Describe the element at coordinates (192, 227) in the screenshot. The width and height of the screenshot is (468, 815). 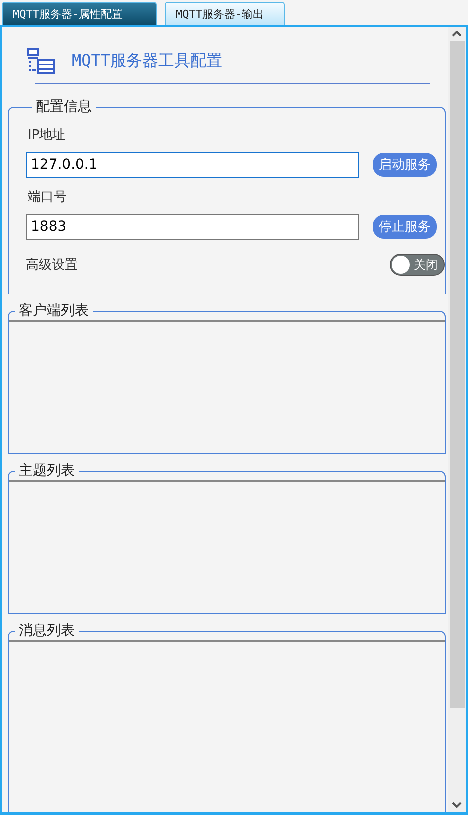
I see `input-field: 1883` at that location.